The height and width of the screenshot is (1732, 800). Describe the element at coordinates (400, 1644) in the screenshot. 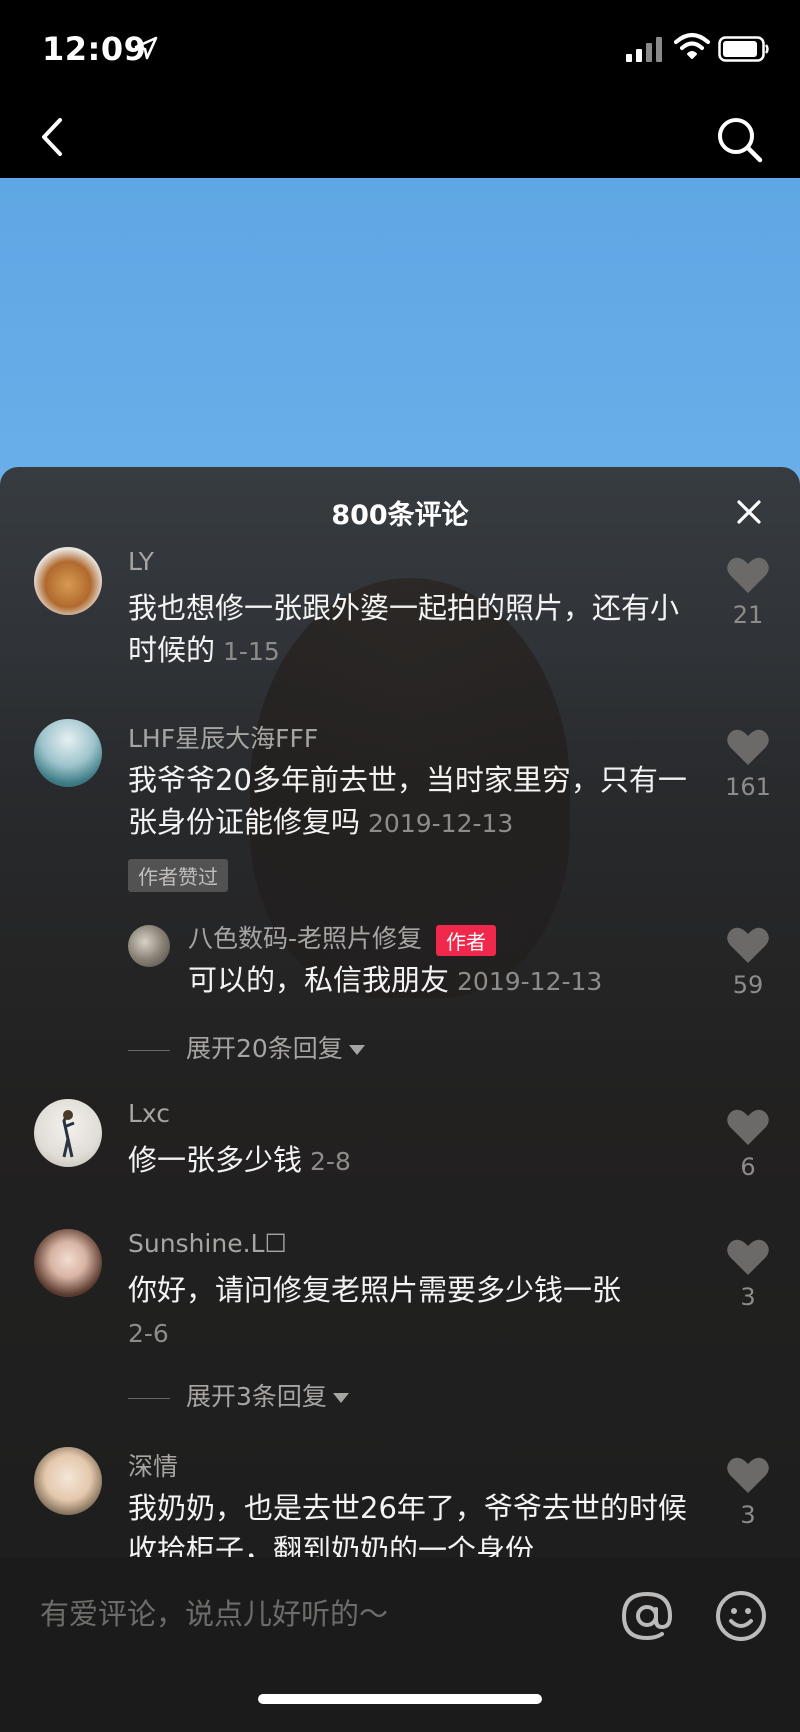

I see `comment-input-bar: 有爱评论，说点儿好听的～` at that location.